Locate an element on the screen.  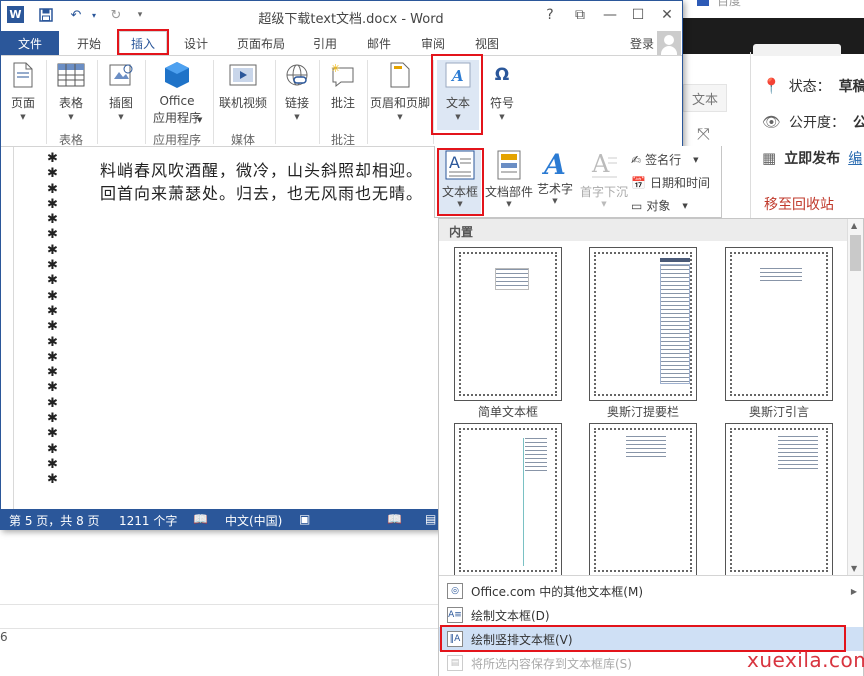
thumbnail-textbox is located at coordinates (536, 456).